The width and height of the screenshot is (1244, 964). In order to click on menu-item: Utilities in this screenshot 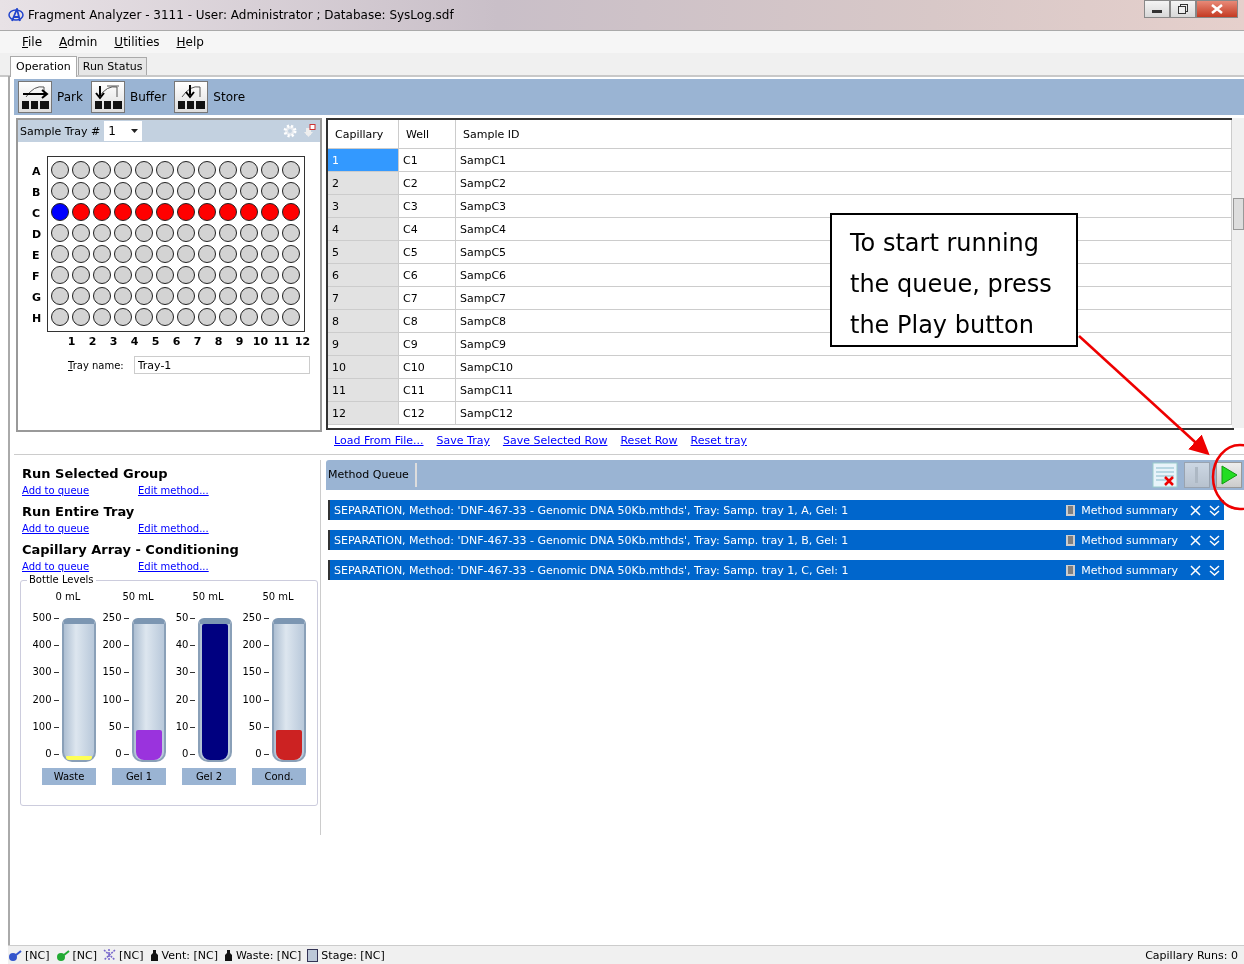, I will do `click(137, 42)`.